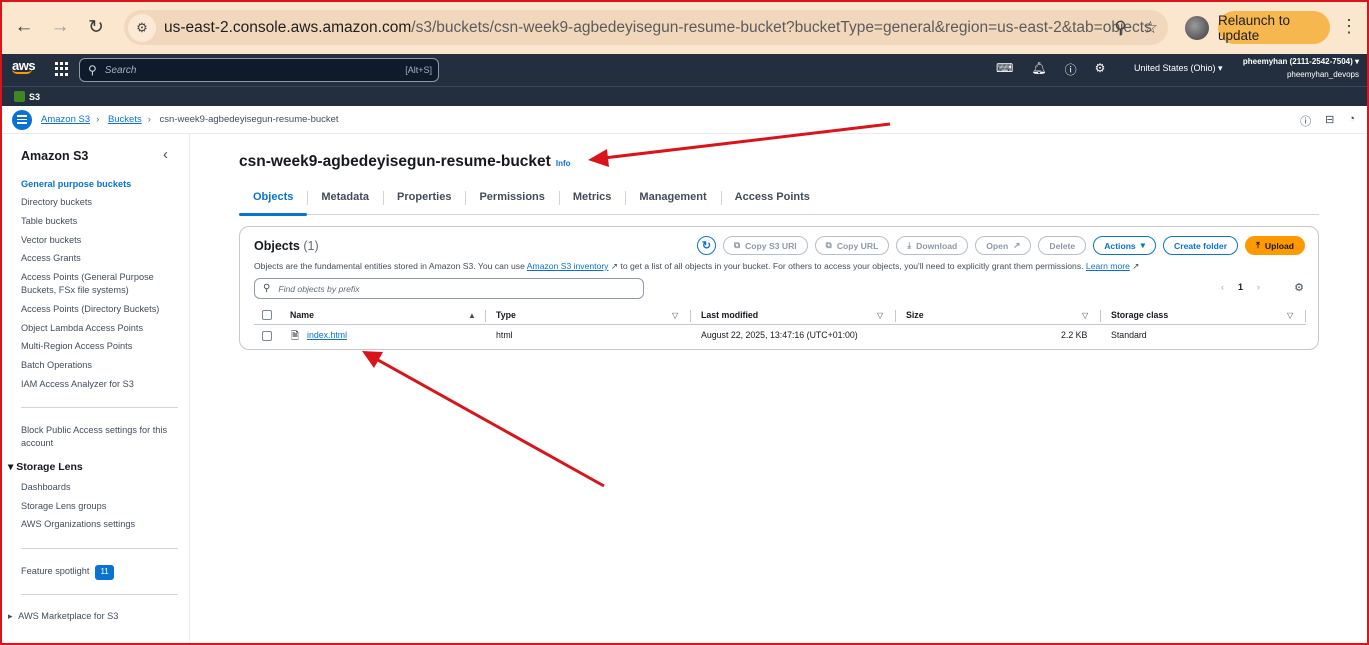 This screenshot has width=1369, height=645. What do you see at coordinates (568, 266) in the screenshot?
I see `inventory-link: Amazon S3 inventory` at bounding box center [568, 266].